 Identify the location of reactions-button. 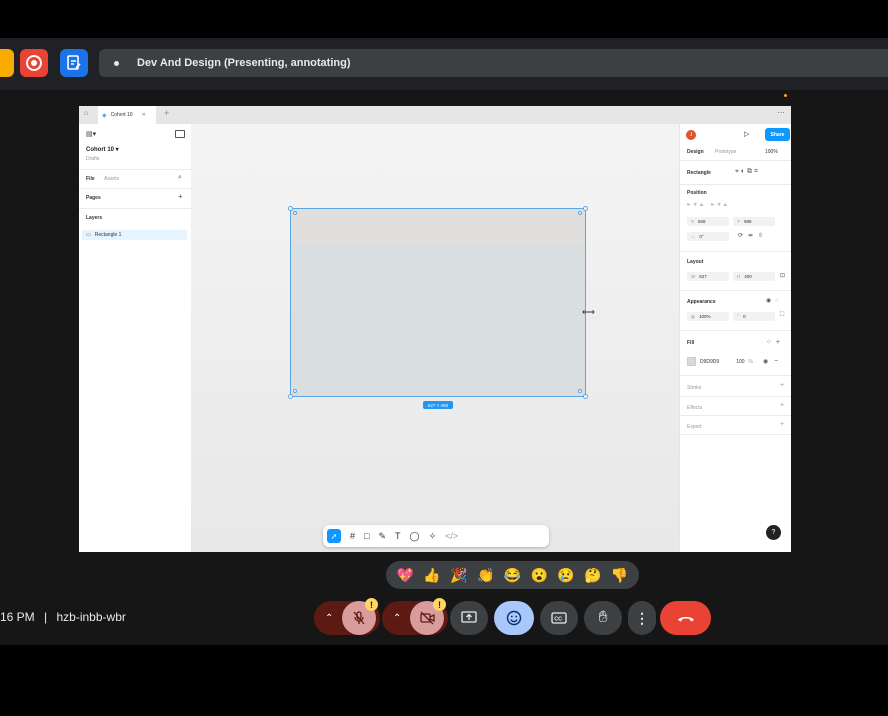
(514, 618).